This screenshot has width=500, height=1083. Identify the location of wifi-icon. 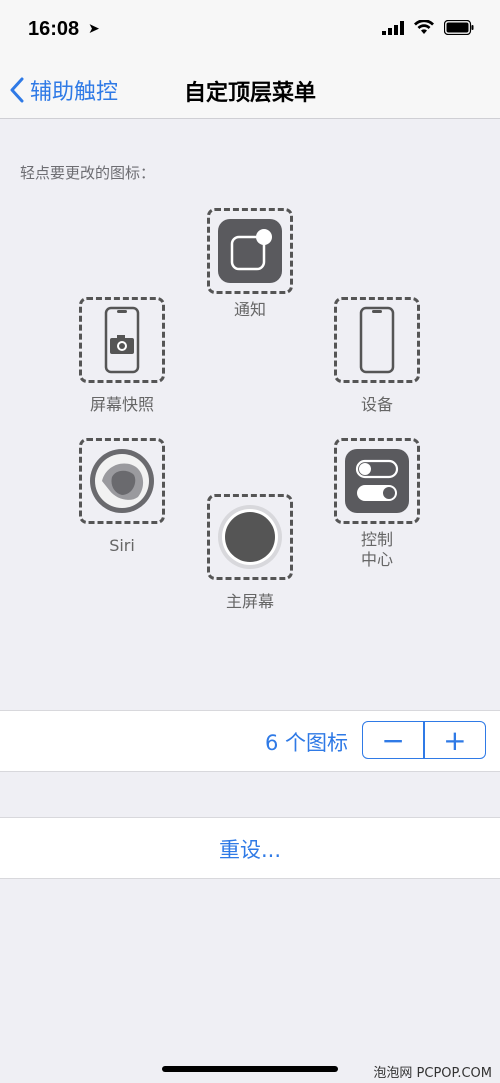
(424, 27).